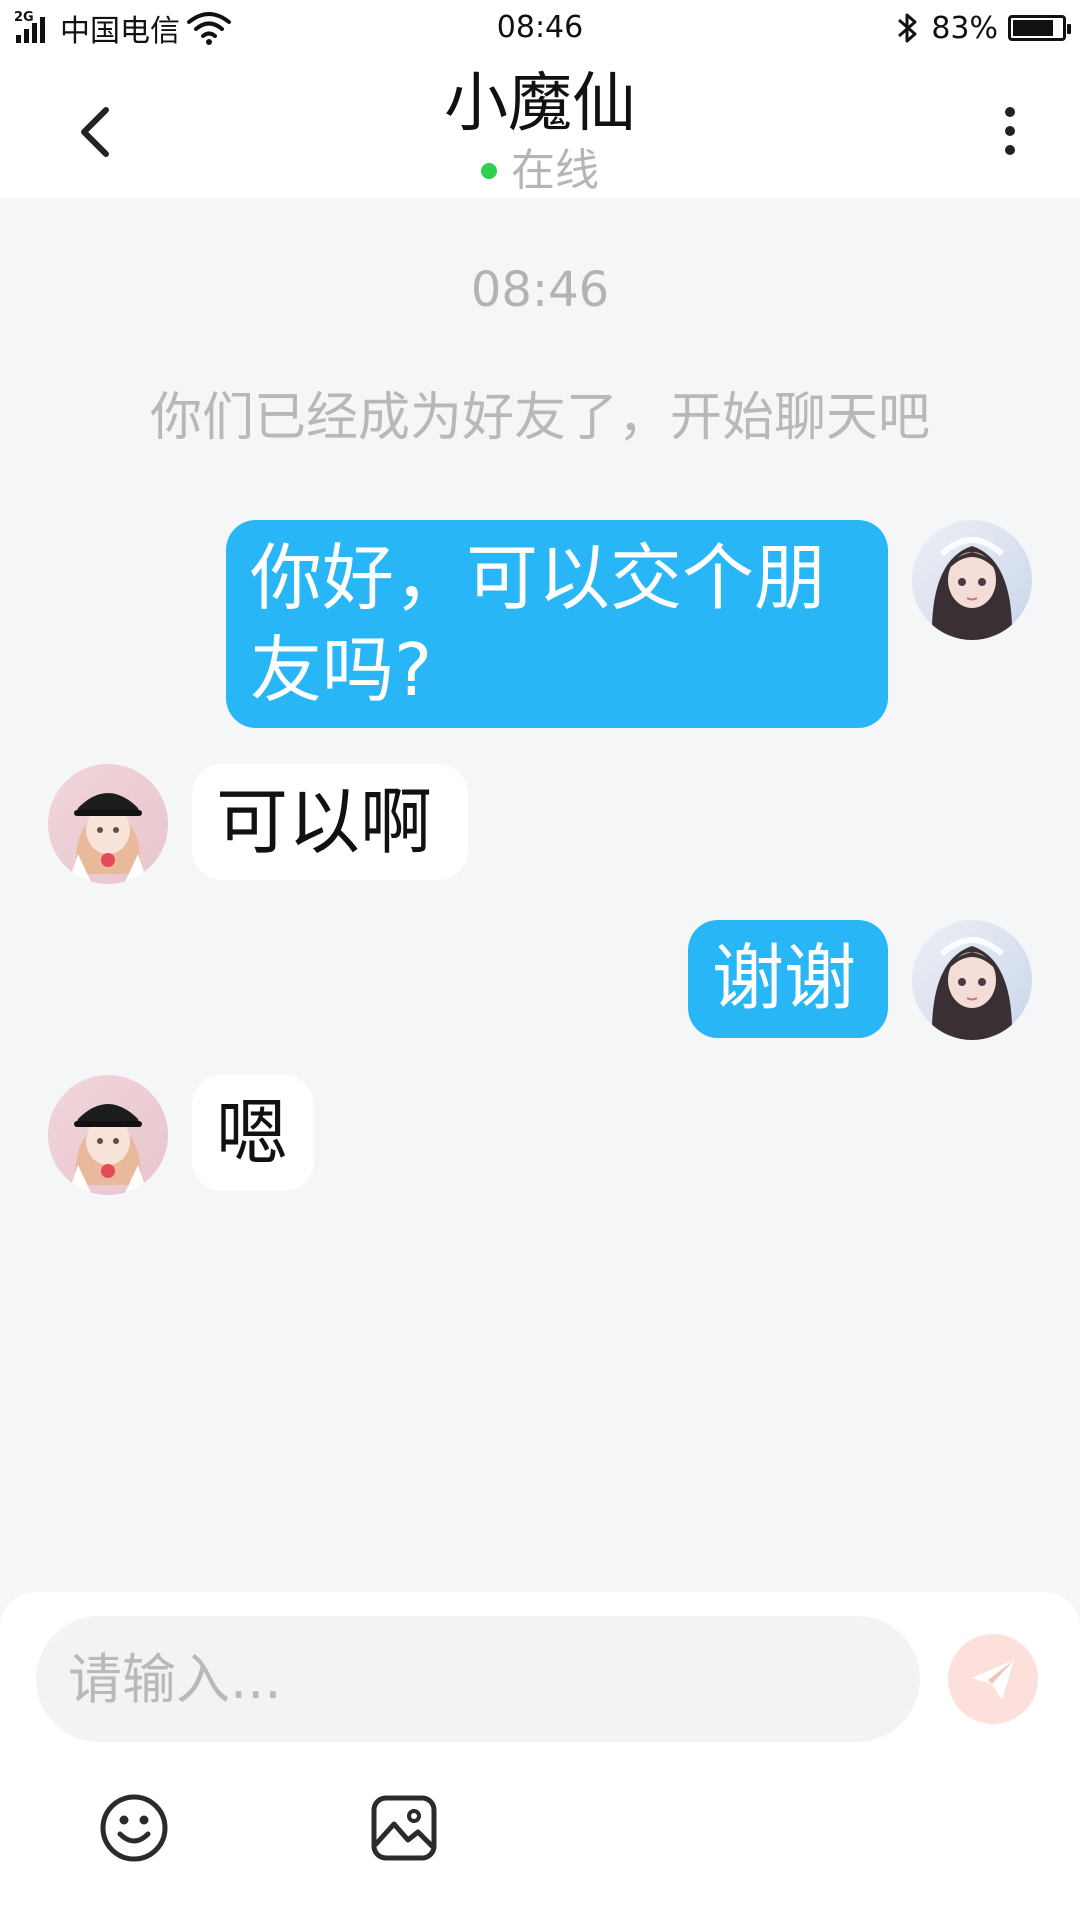  I want to click on online-status-label: 在线, so click(555, 170).